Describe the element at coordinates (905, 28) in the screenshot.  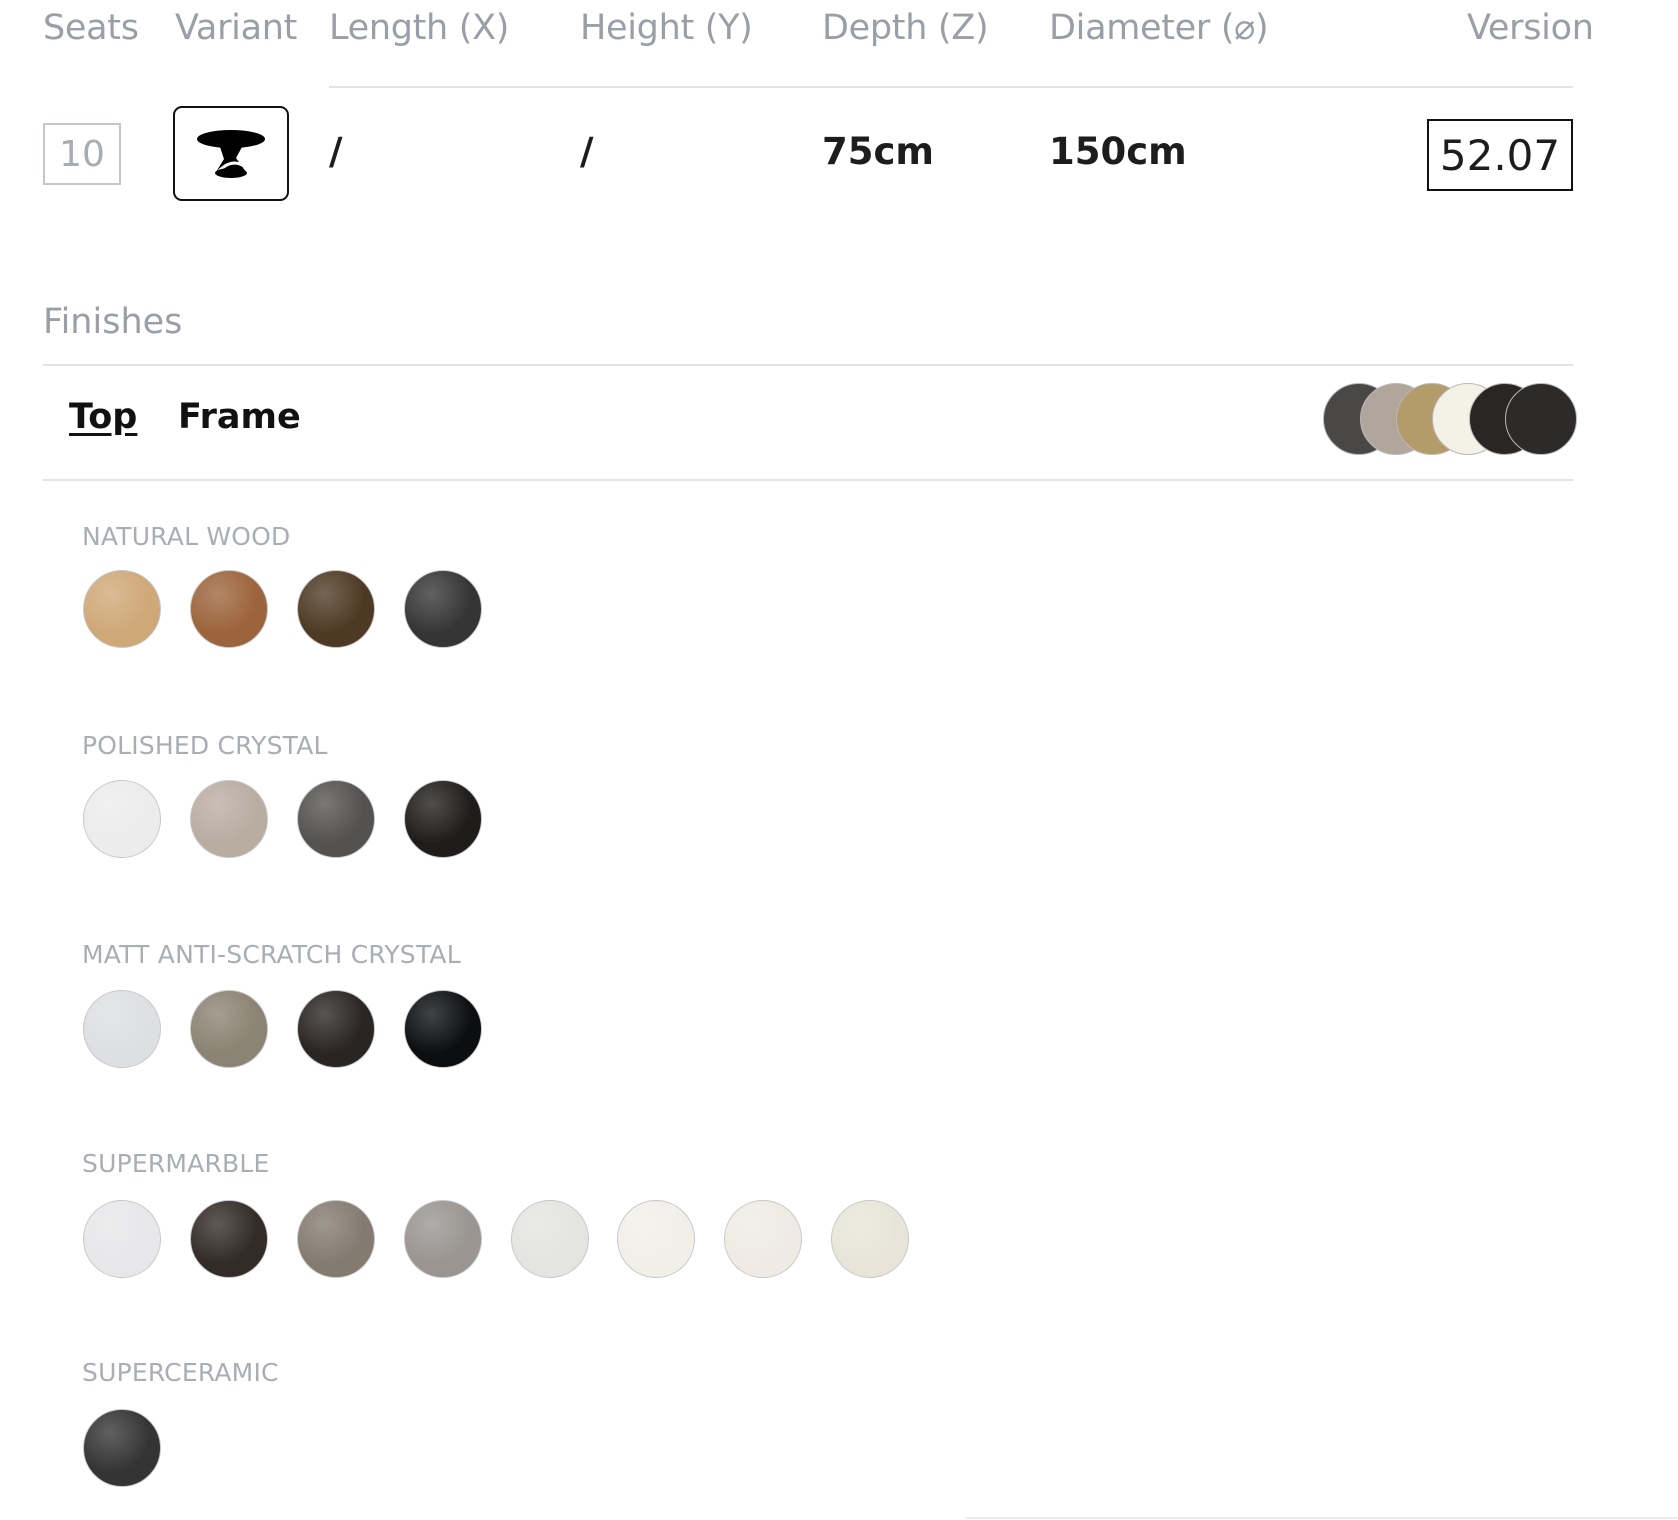
I see `header-depth: Depth (Z)` at that location.